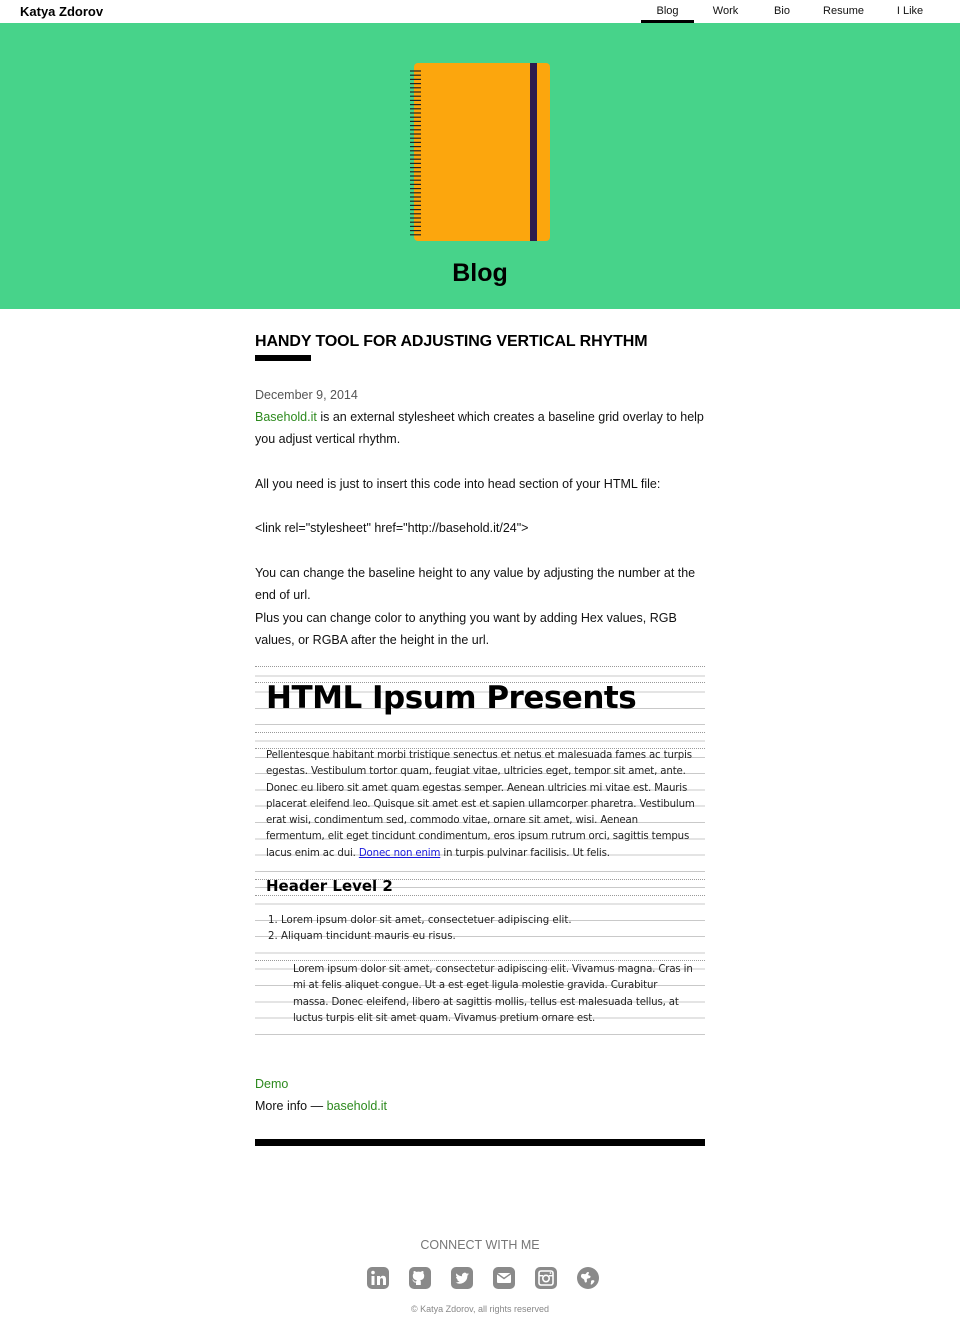 Image resolution: width=960 pixels, height=1332 pixels. I want to click on post-links: Demo More info — basehold.it, so click(480, 1095).